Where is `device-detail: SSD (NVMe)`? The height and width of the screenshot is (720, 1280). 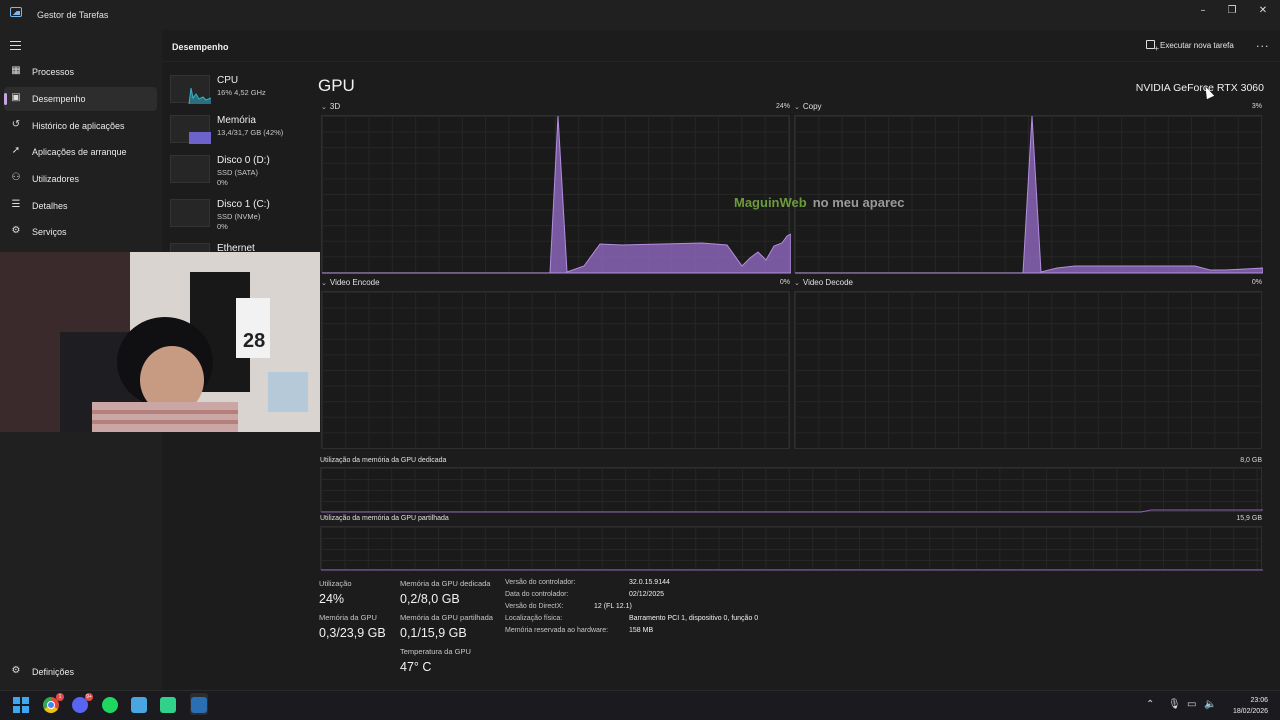 device-detail: SSD (NVMe) is located at coordinates (239, 216).